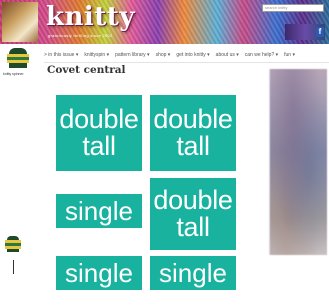 Image resolution: width=329 pixels, height=305 pixels. Describe the element at coordinates (80, 35) in the screenshot. I see `site-tagline: gratuitously thrilling since 2002` at that location.